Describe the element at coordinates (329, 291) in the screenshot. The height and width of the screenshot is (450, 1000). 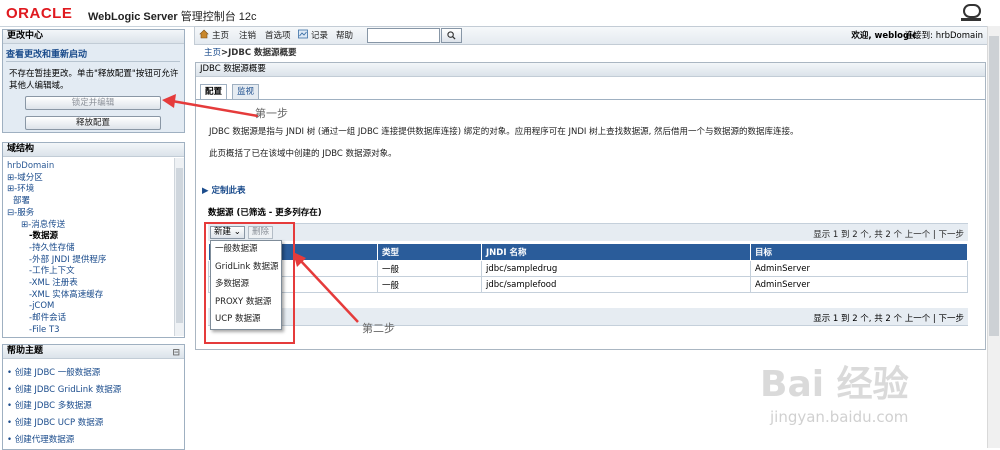
I see `step2-arrow-line` at that location.